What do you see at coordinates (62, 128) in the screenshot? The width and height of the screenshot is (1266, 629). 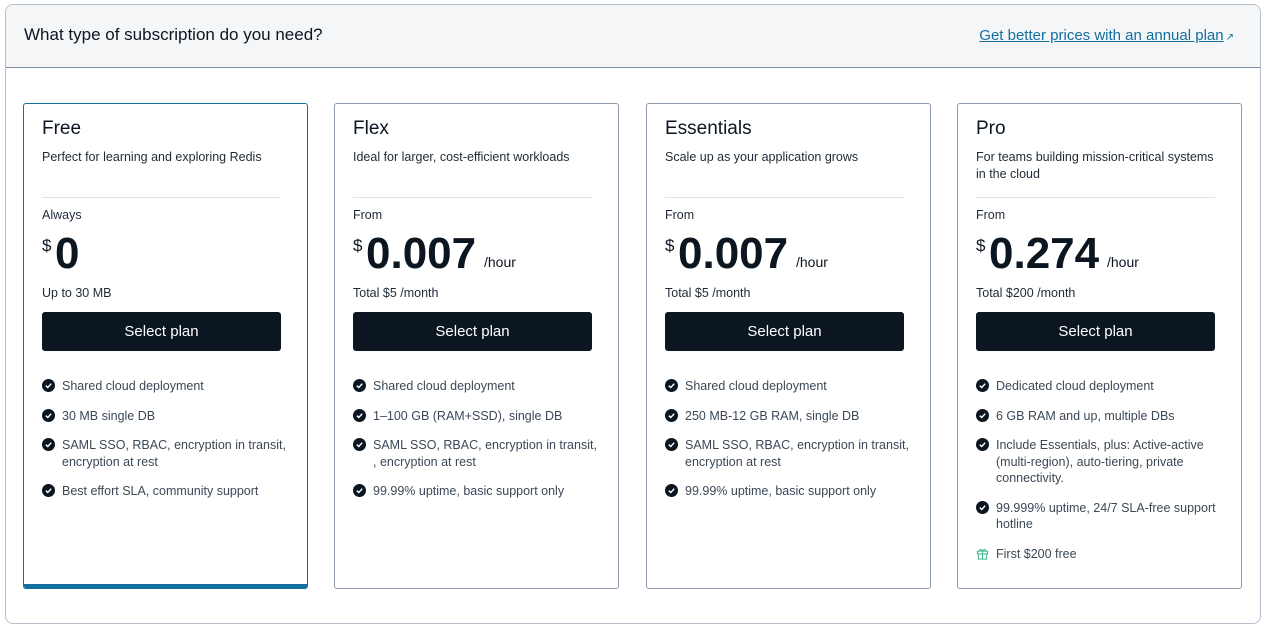 I see `plan-name: Free` at bounding box center [62, 128].